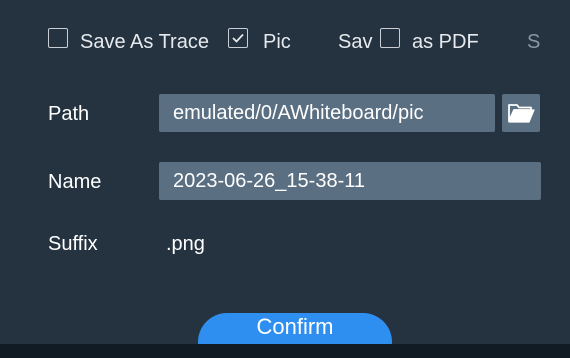 This screenshot has width=570, height=358. I want to click on folder-open-icon, so click(521, 113).